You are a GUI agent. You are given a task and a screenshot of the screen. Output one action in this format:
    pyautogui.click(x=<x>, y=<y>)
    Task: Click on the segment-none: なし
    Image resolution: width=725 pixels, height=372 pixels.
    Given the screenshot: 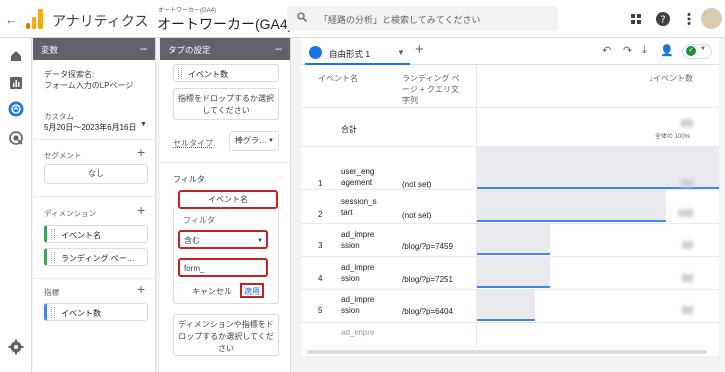 What is the action you would take?
    pyautogui.click(x=96, y=174)
    